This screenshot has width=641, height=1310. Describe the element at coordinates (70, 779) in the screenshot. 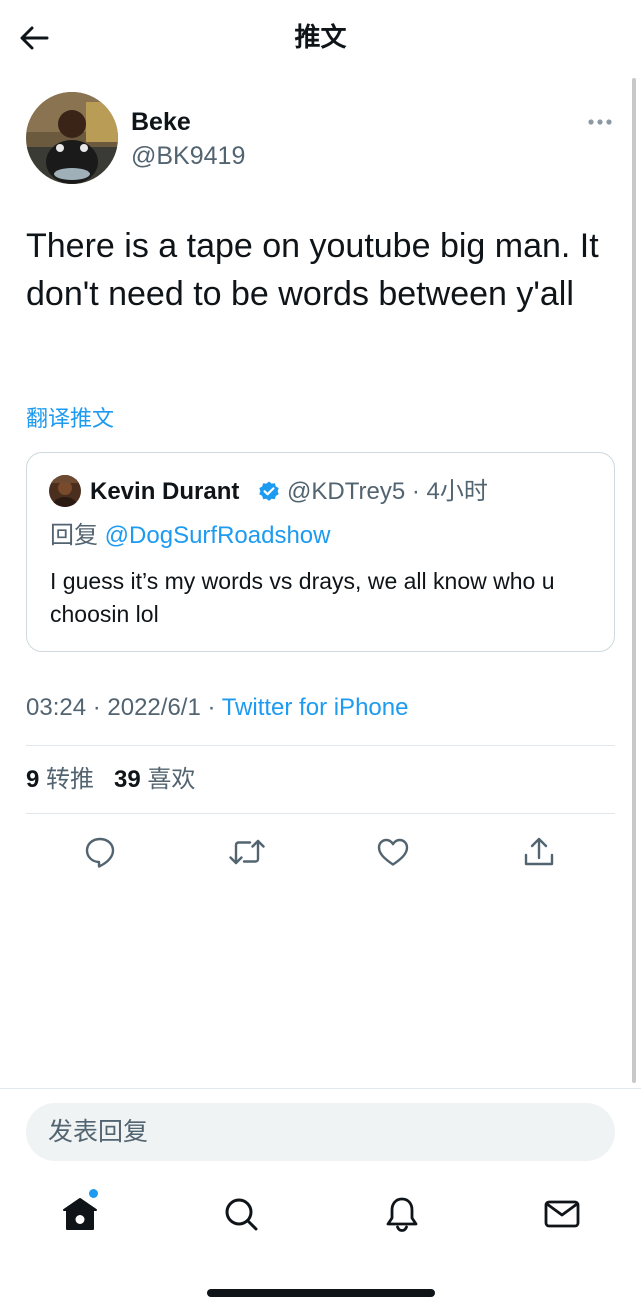

I see `retweets-label: 转推` at that location.